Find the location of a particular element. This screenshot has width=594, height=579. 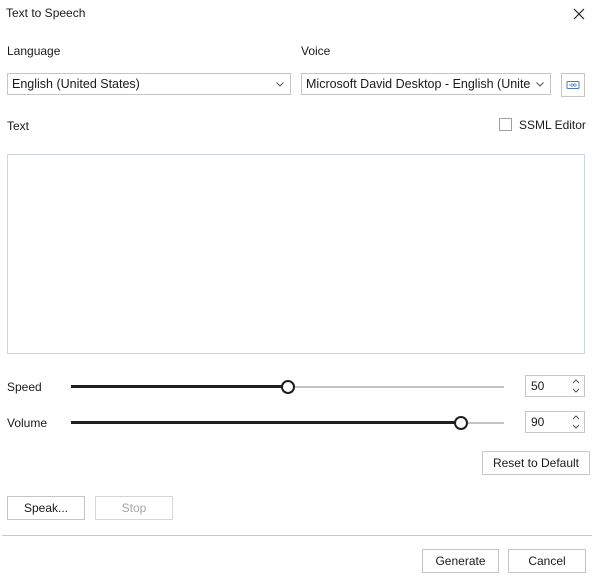

speed-value: 50 is located at coordinates (538, 386).